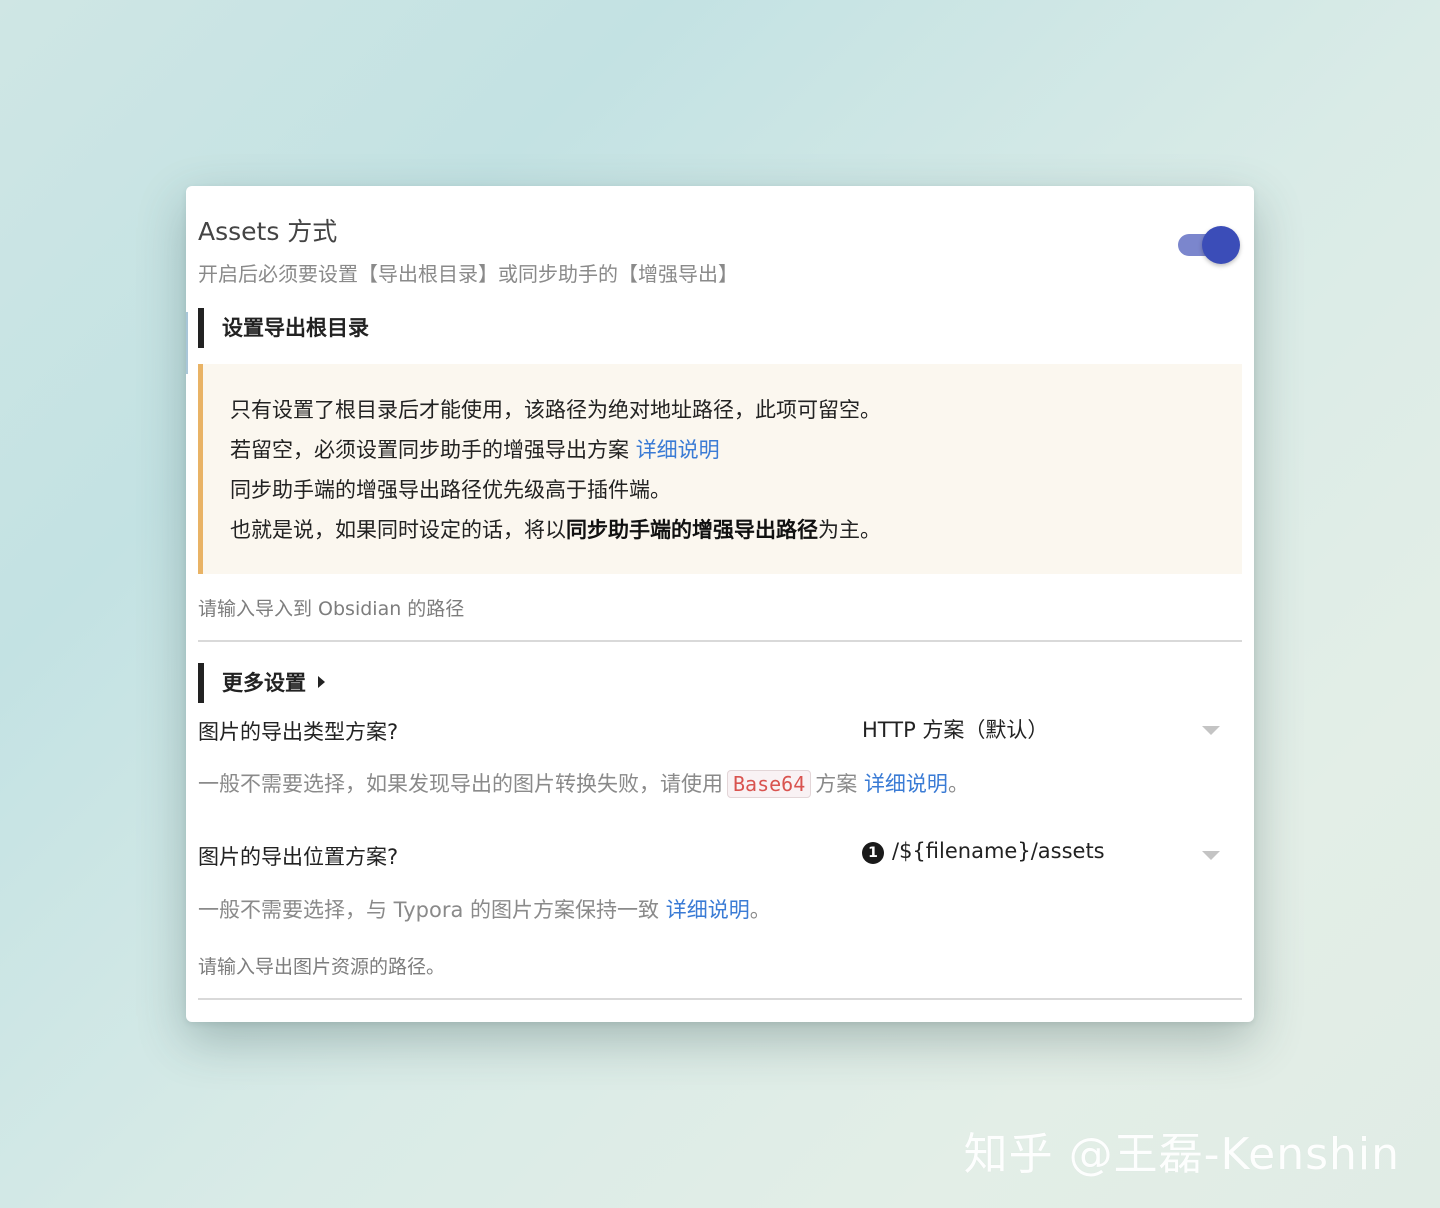  I want to click on image-type-hint: 一般不需要选择，如果发现导出的图片转换失败，请使用 Base64 方案 详细说明。, so click(583, 784).